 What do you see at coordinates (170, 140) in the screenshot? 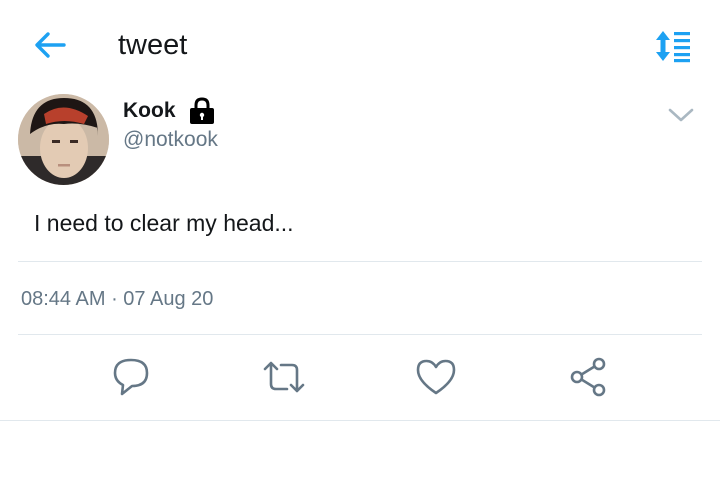
I see `author-handle: @notkook` at bounding box center [170, 140].